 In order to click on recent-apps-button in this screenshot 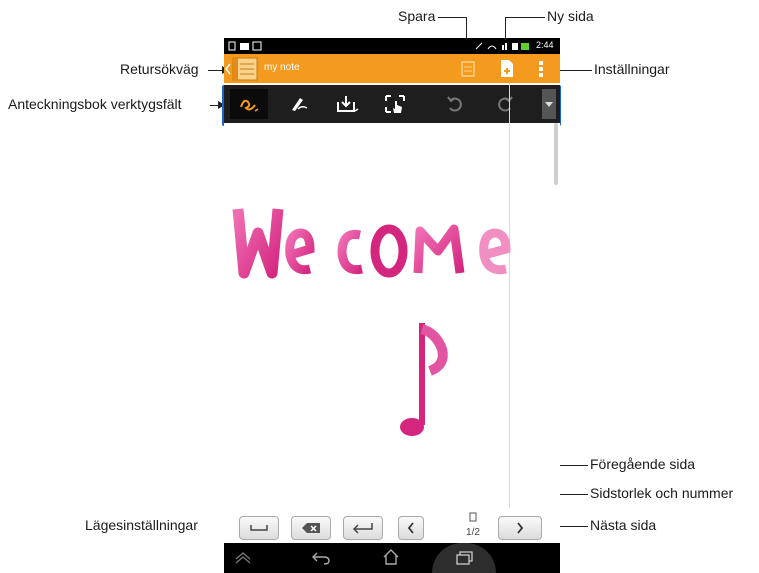, I will do `click(464, 558)`.